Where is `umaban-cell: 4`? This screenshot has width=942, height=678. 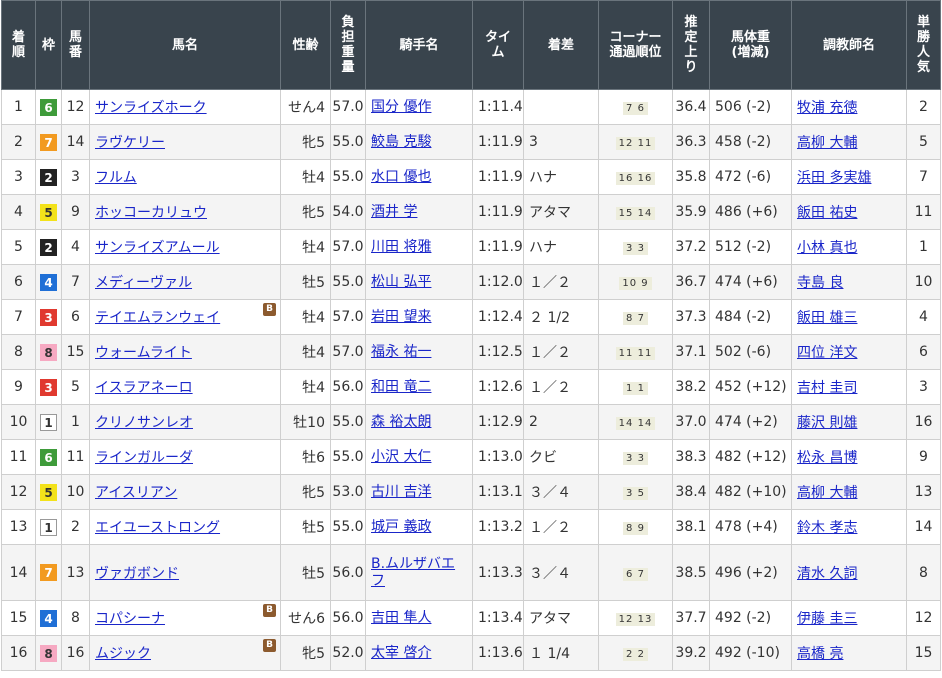
umaban-cell: 4 is located at coordinates (75, 247).